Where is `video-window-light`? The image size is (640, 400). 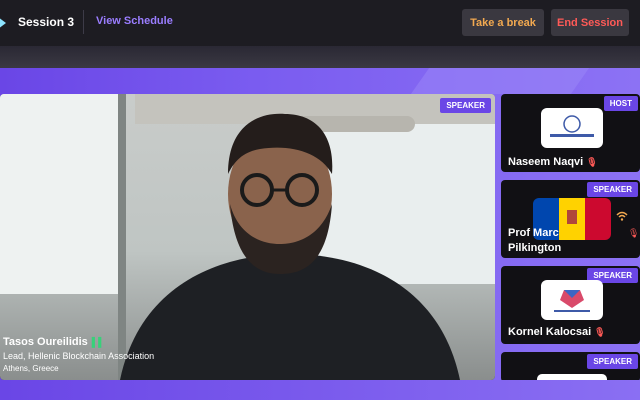 video-window-light is located at coordinates (62, 194).